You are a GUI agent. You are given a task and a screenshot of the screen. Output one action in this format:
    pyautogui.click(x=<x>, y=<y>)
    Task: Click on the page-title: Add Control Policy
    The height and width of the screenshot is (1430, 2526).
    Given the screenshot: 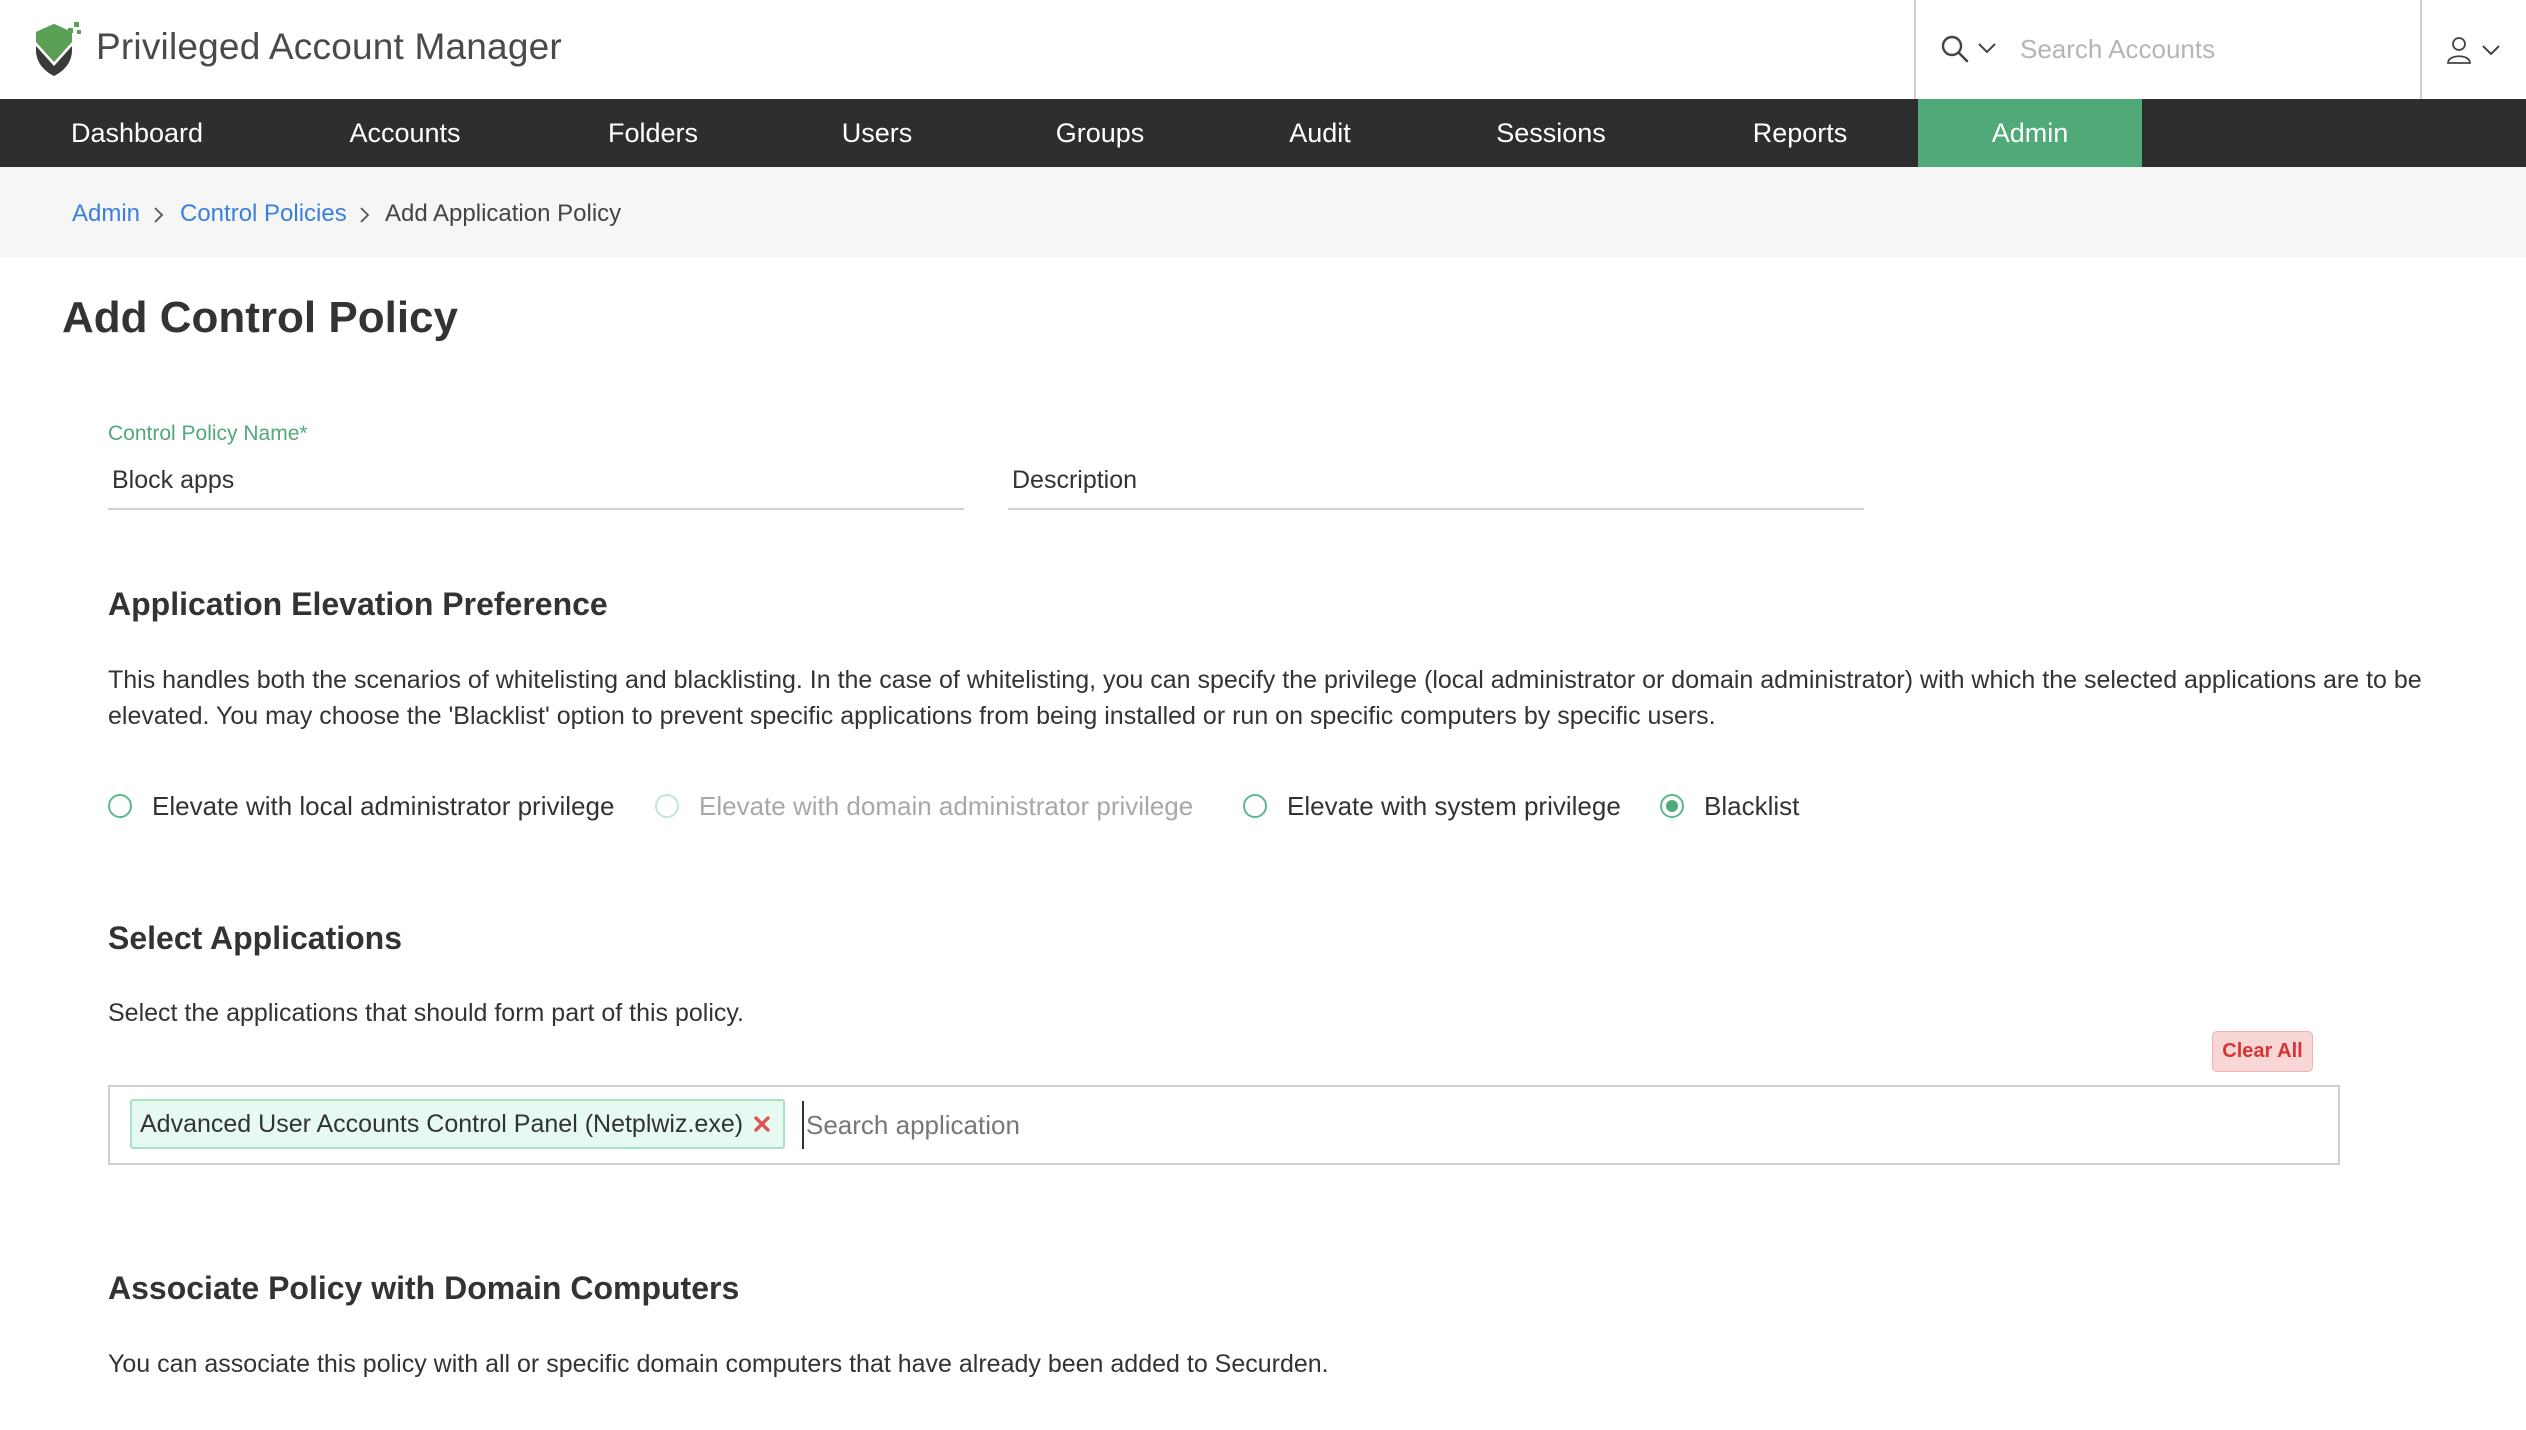 What is the action you would take?
    pyautogui.click(x=260, y=317)
    